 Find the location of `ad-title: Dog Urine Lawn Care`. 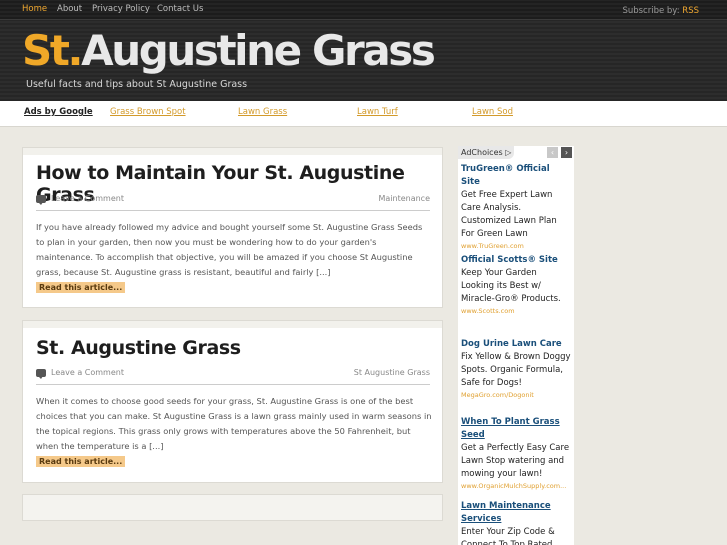

ad-title: Dog Urine Lawn Care is located at coordinates (516, 344).